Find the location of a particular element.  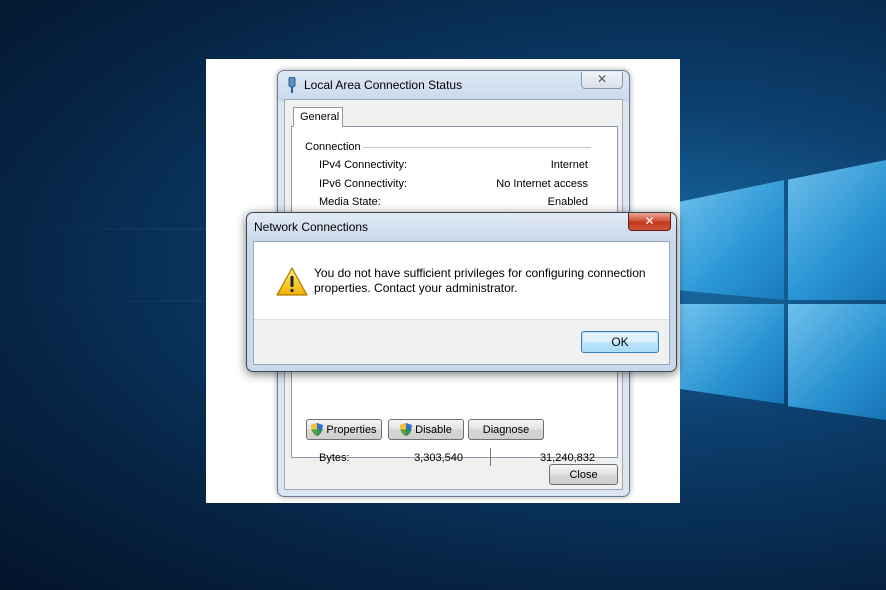

group-divider is located at coordinates (477, 147).